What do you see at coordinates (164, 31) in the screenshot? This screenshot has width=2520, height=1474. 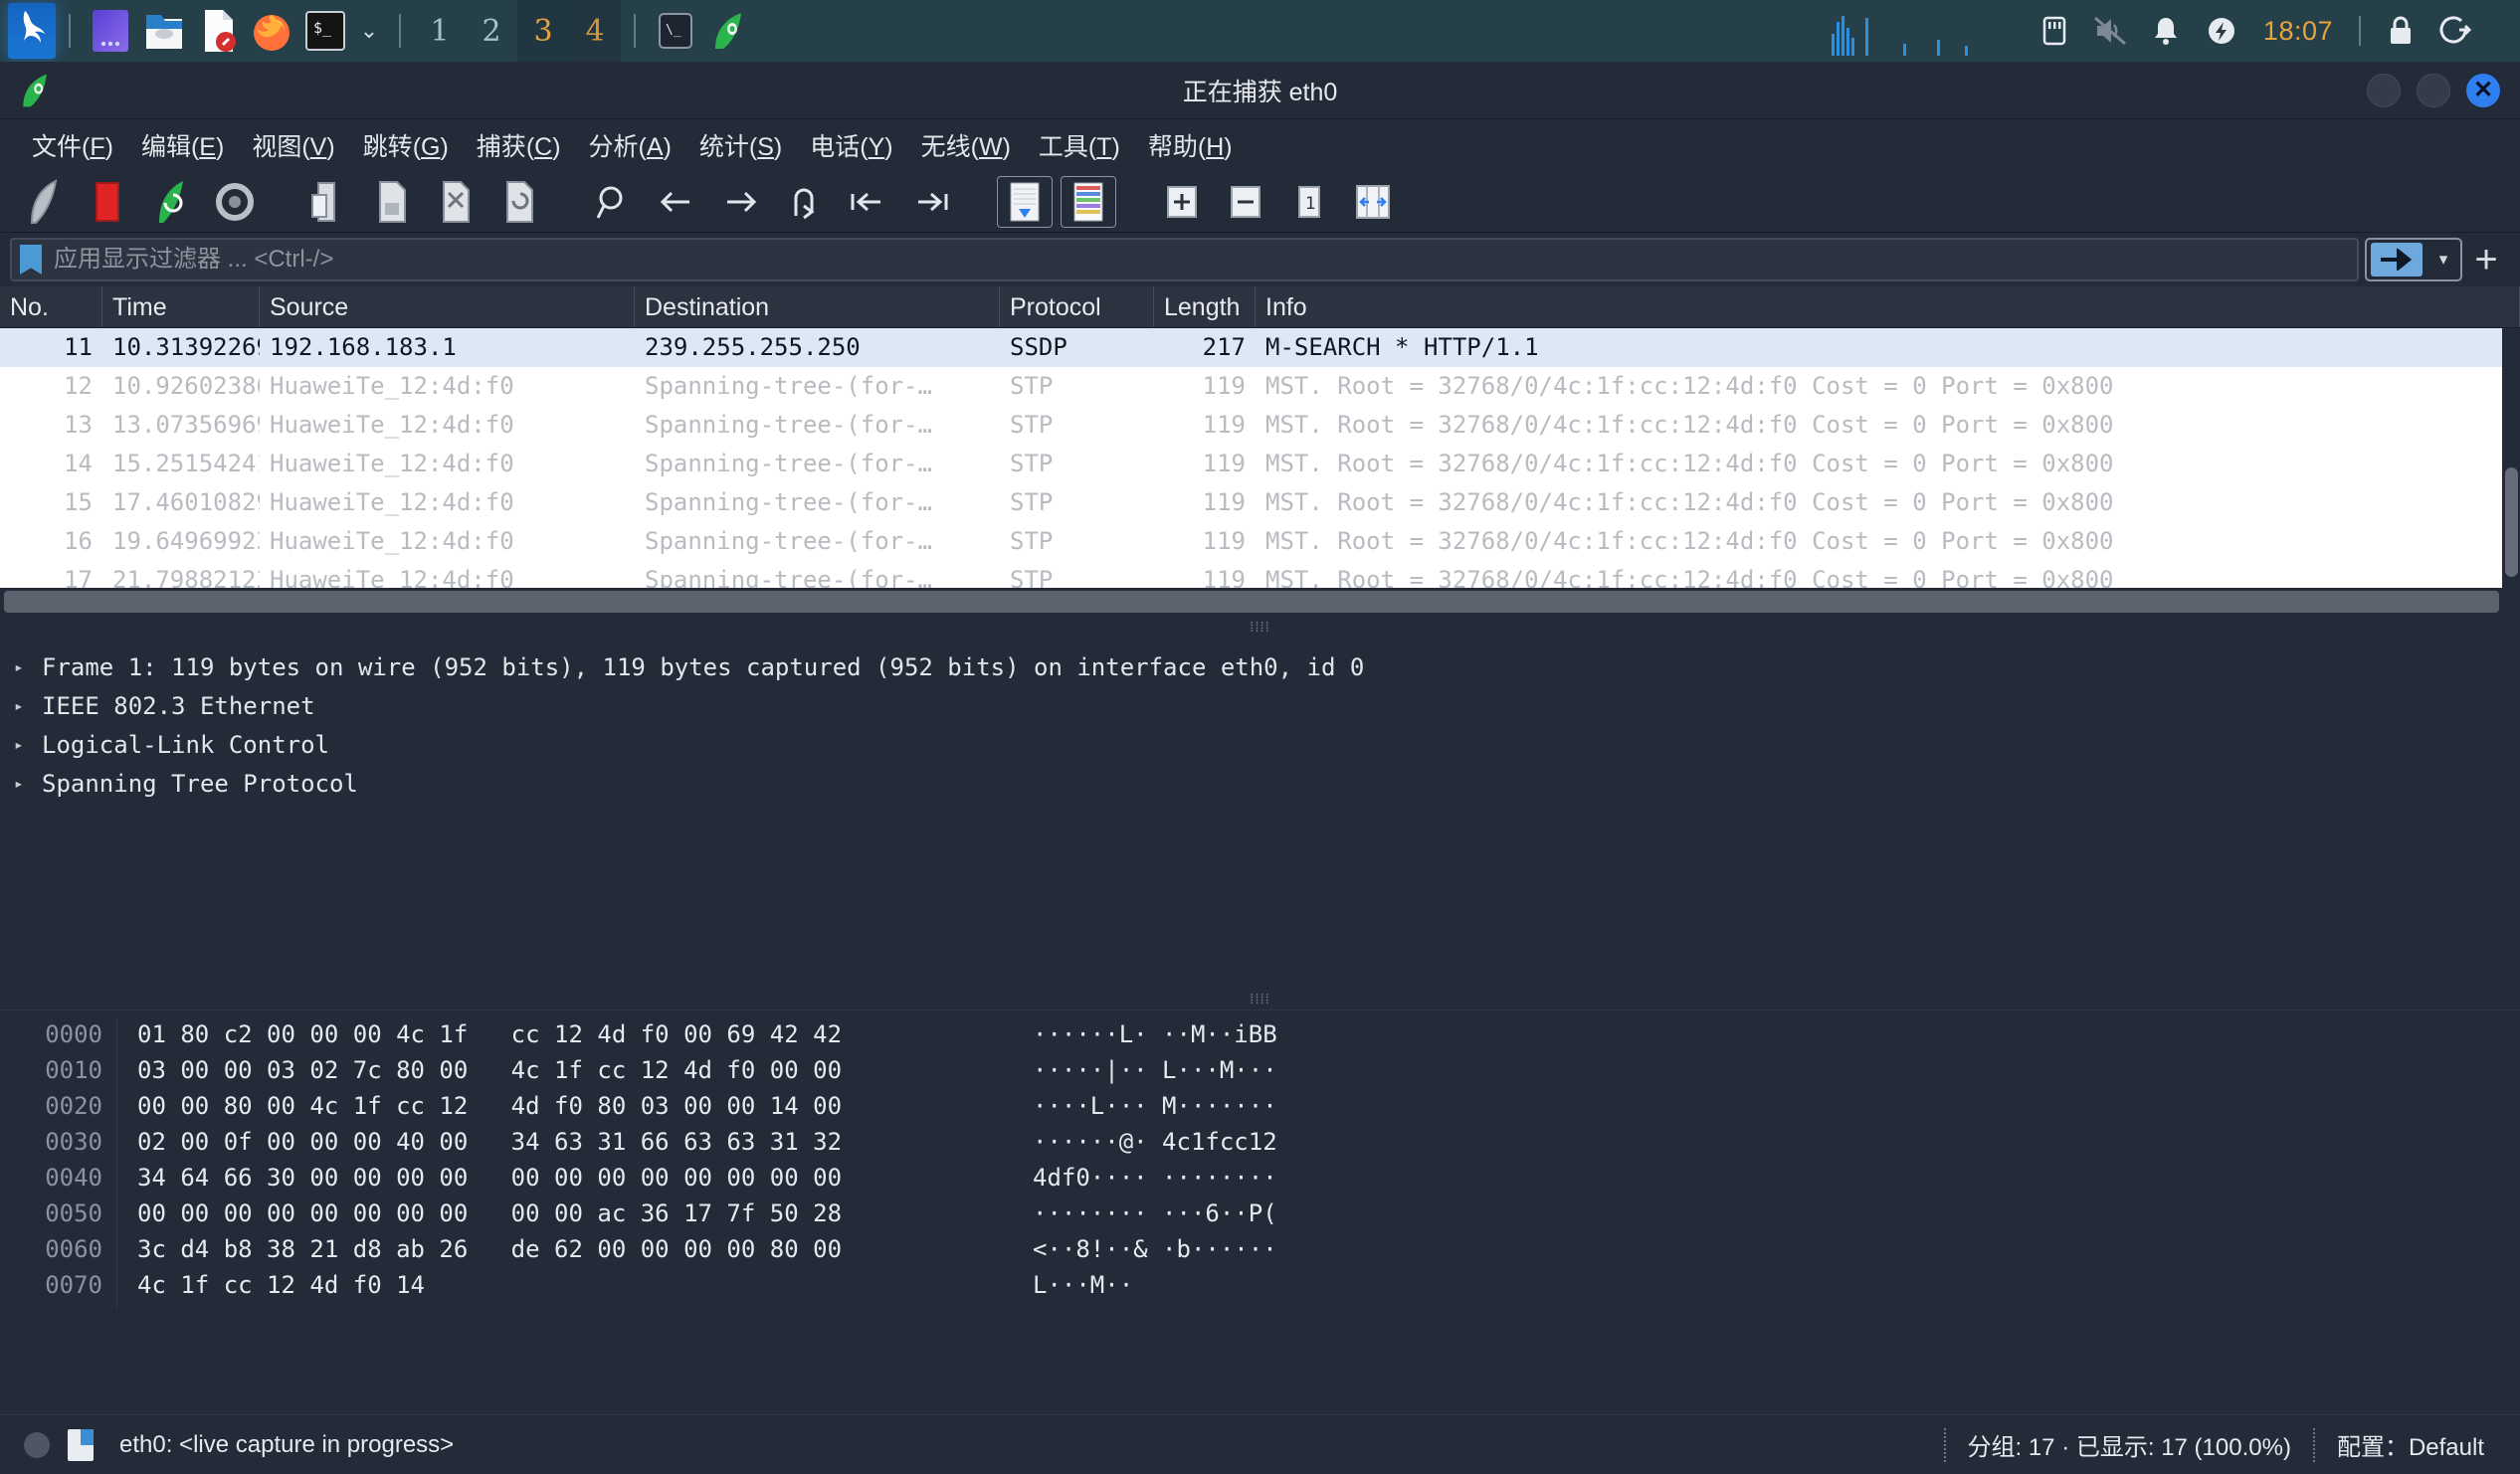 I see `folder-icon` at bounding box center [164, 31].